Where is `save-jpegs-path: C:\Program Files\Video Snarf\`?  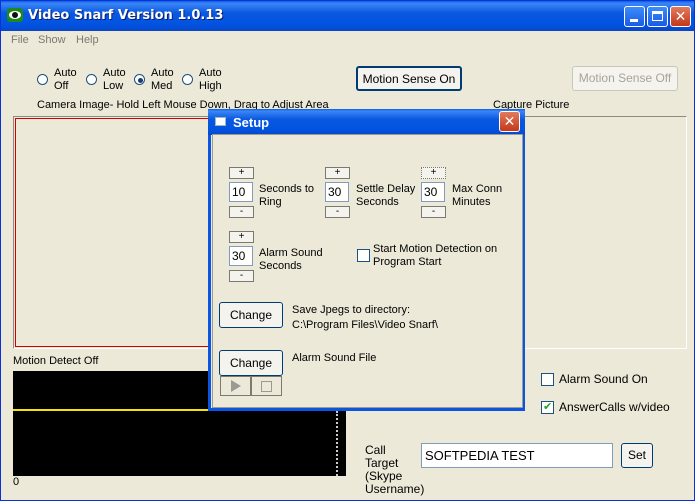
save-jpegs-path: C:\Program Files\Video Snarf\ is located at coordinates (365, 325).